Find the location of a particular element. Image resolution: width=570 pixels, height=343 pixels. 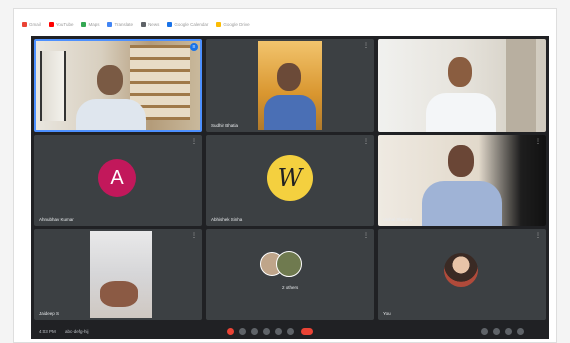

bookmark-translate: Translate is located at coordinates (120, 24).